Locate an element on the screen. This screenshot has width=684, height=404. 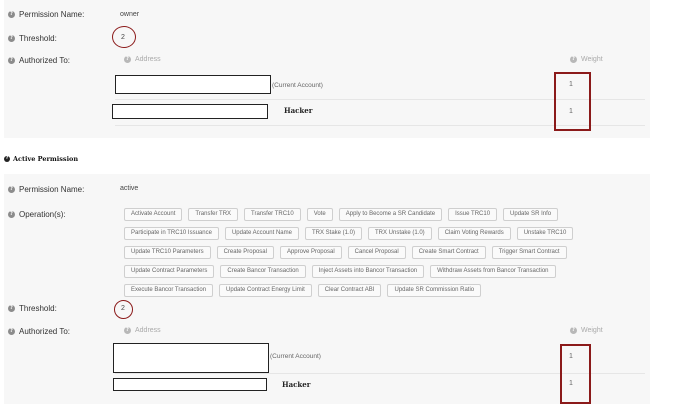
operation-tag: Update SR Commission Ratio is located at coordinates (434, 290).